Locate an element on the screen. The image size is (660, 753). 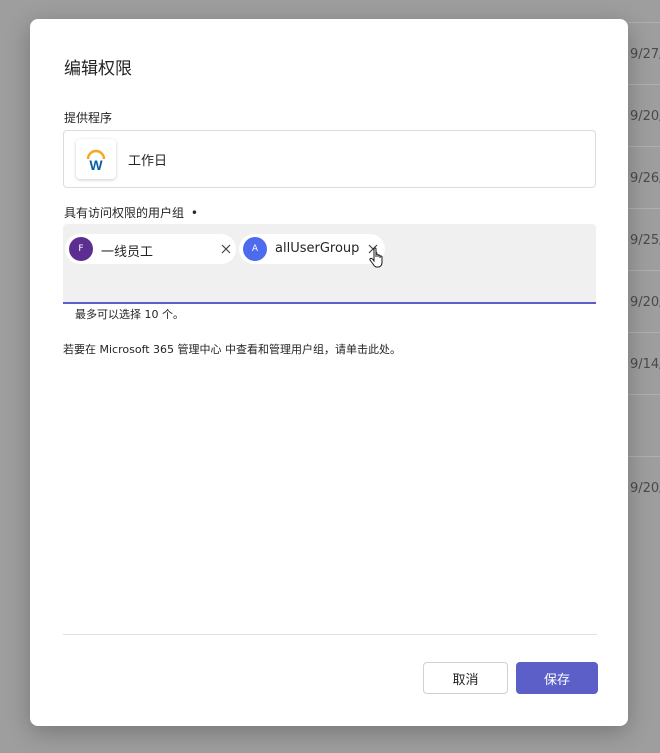
background-row: 9/25/ is located at coordinates (644, 239).